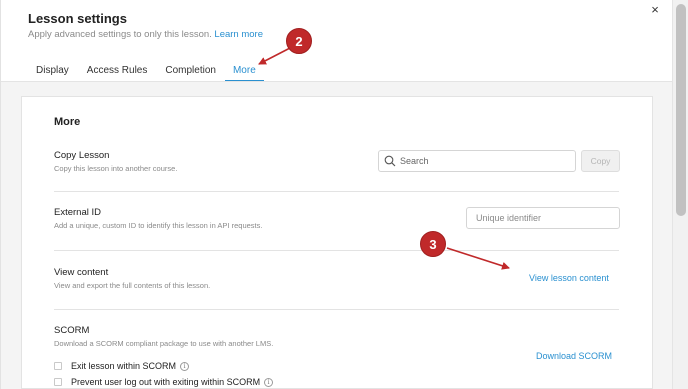 The width and height of the screenshot is (688, 389). I want to click on download-scorm-link: Download SCORM, so click(574, 356).